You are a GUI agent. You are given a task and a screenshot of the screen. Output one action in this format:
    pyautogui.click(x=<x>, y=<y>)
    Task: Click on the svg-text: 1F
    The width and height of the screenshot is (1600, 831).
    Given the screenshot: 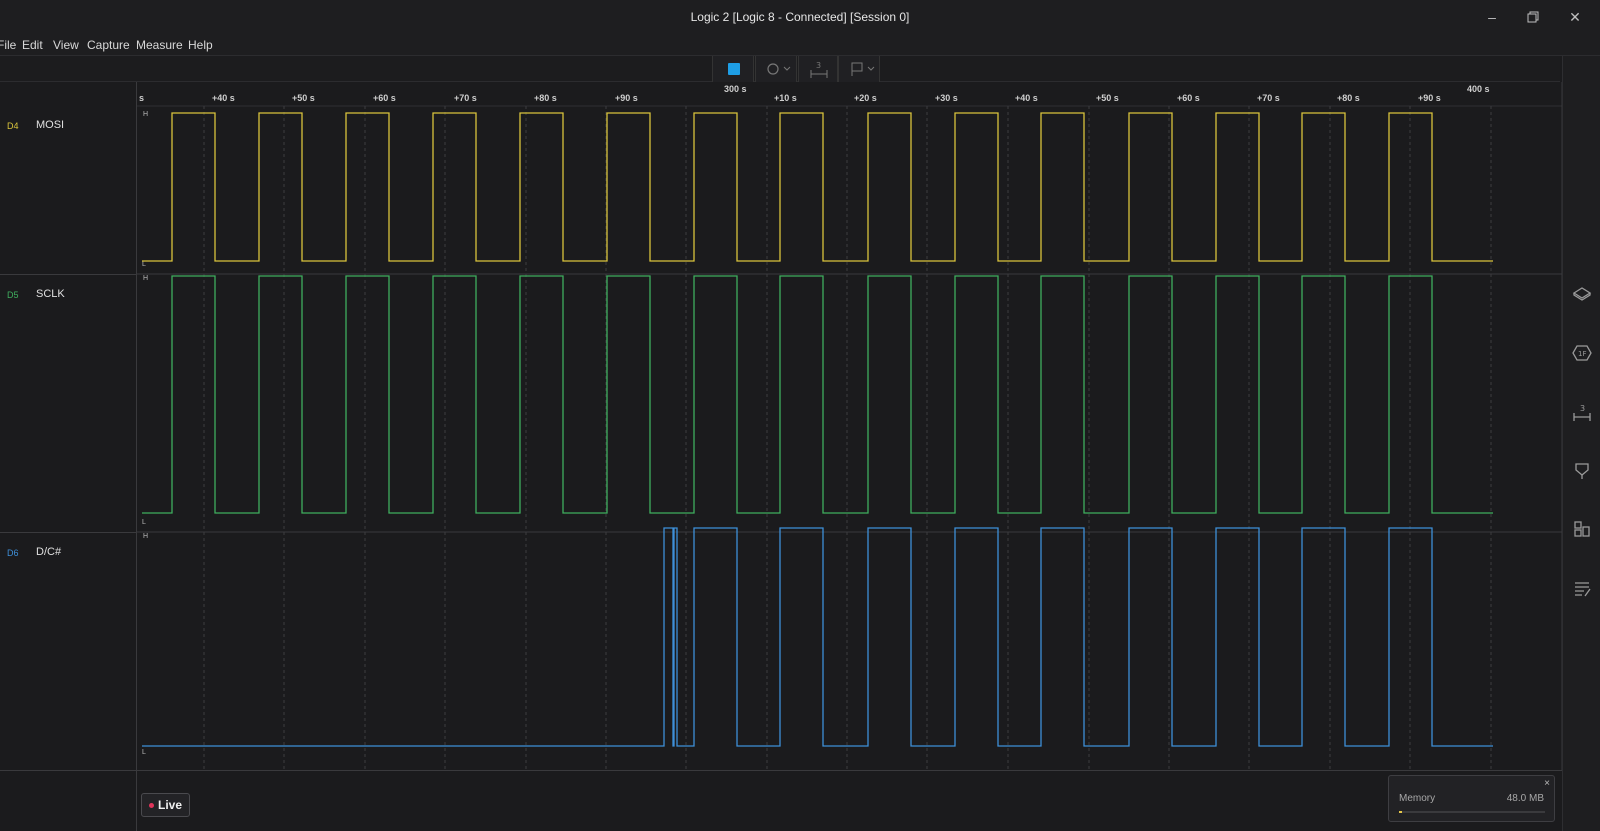 What is the action you would take?
    pyautogui.click(x=1582, y=354)
    